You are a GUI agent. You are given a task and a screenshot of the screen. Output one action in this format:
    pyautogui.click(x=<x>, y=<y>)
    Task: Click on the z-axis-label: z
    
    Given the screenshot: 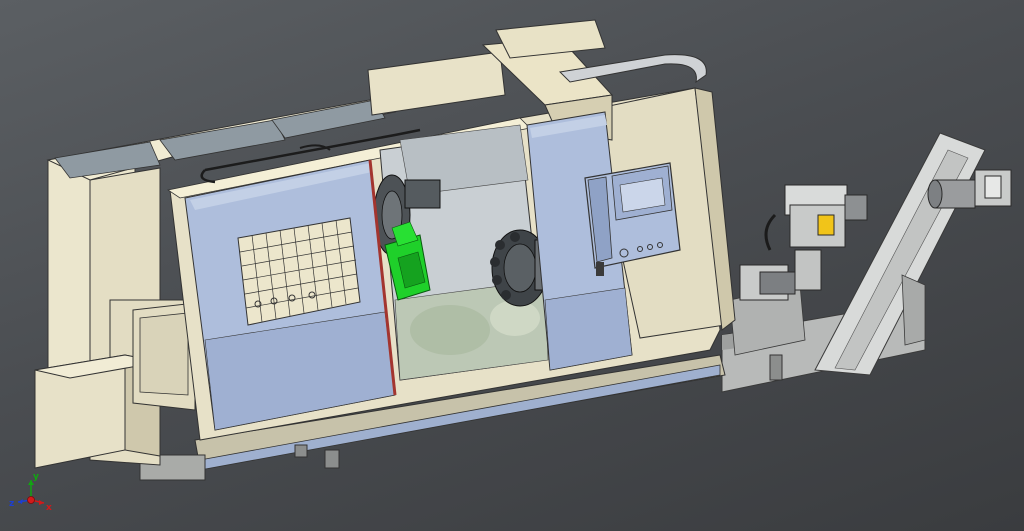 What is the action you would take?
    pyautogui.click(x=11, y=504)
    